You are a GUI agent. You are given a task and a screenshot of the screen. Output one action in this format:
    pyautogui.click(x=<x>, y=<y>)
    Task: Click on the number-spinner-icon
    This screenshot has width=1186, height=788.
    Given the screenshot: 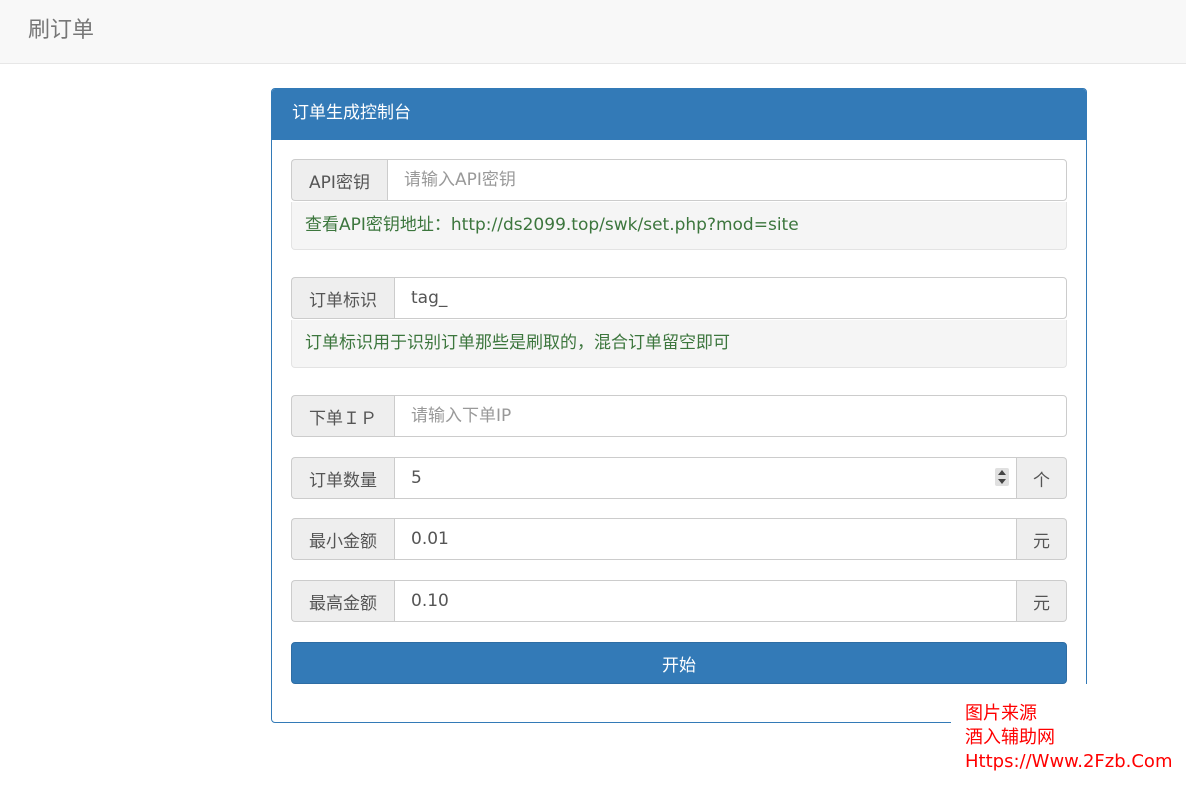 What is the action you would take?
    pyautogui.click(x=1002, y=477)
    